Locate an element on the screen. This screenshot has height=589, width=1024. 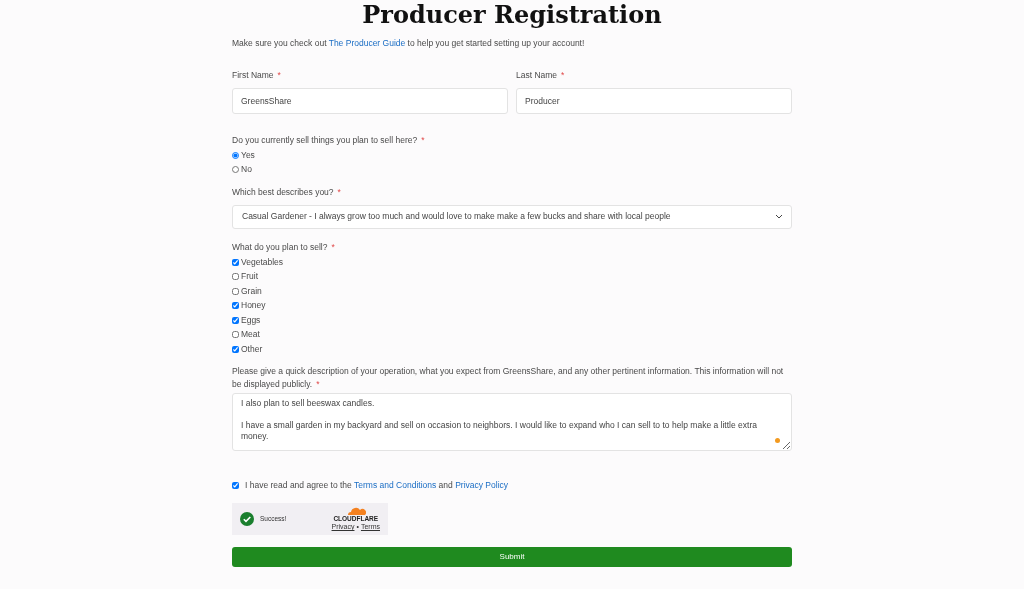
field-label: Do you currently sell things you plan to sell here? * is located at coordinates (328, 139).